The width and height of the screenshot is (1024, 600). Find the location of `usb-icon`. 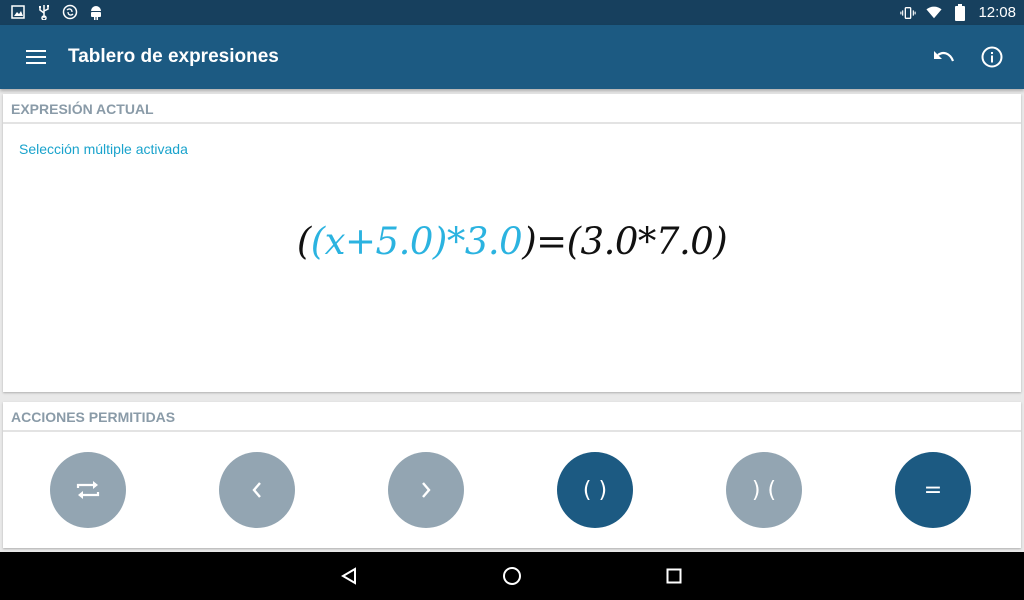

usb-icon is located at coordinates (44, 12).